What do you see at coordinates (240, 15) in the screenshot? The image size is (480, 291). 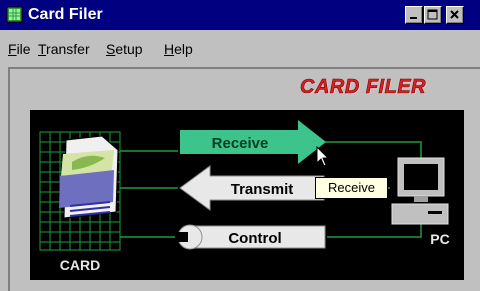 I see `title-bar: Card Filer` at bounding box center [240, 15].